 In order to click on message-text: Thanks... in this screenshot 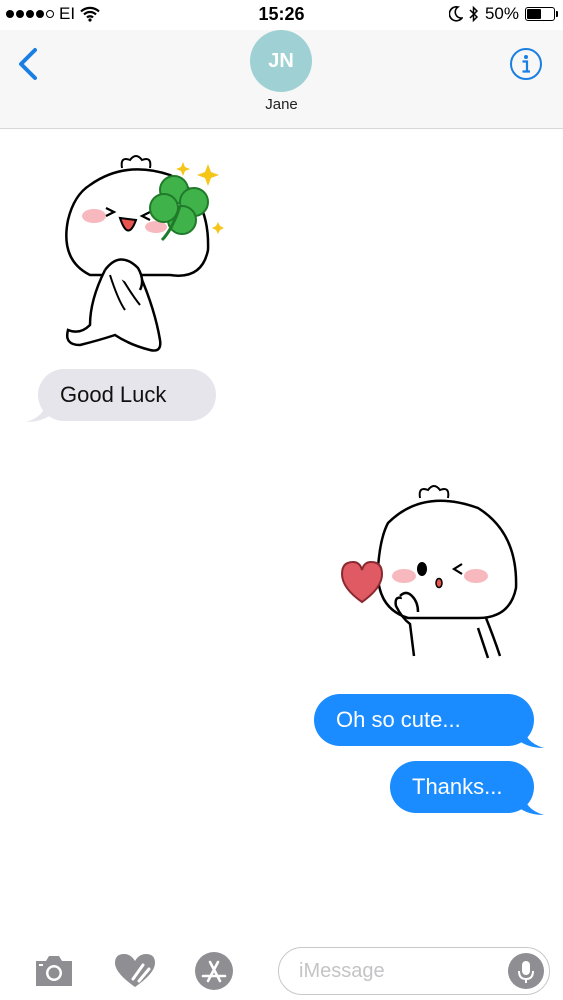, I will do `click(457, 786)`.